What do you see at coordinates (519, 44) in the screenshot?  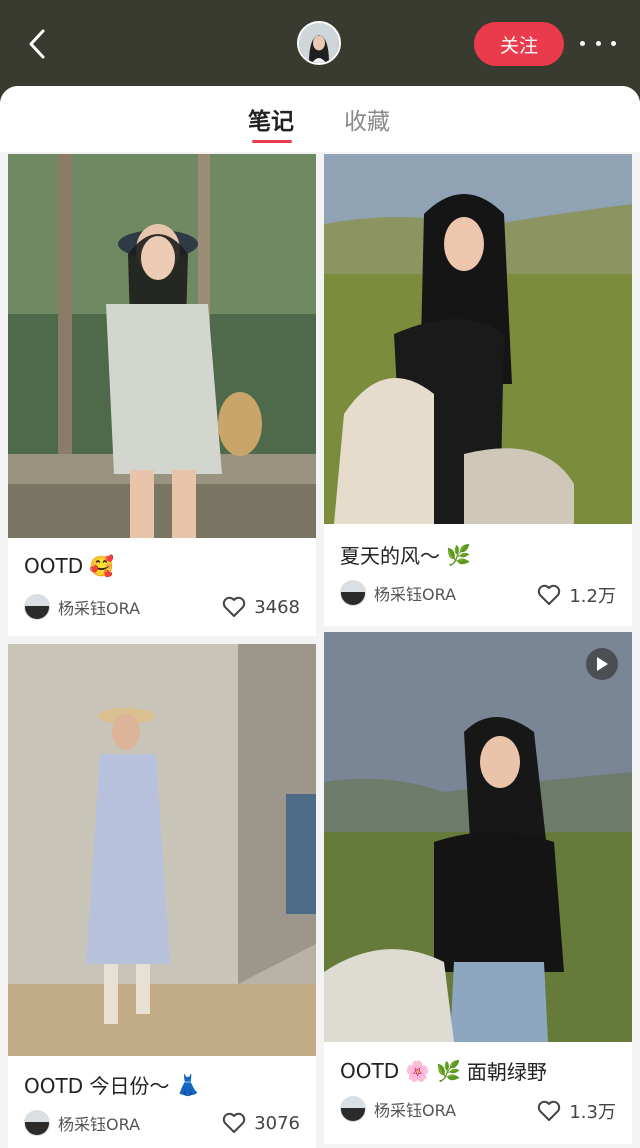 I see `follow-button: 关注` at bounding box center [519, 44].